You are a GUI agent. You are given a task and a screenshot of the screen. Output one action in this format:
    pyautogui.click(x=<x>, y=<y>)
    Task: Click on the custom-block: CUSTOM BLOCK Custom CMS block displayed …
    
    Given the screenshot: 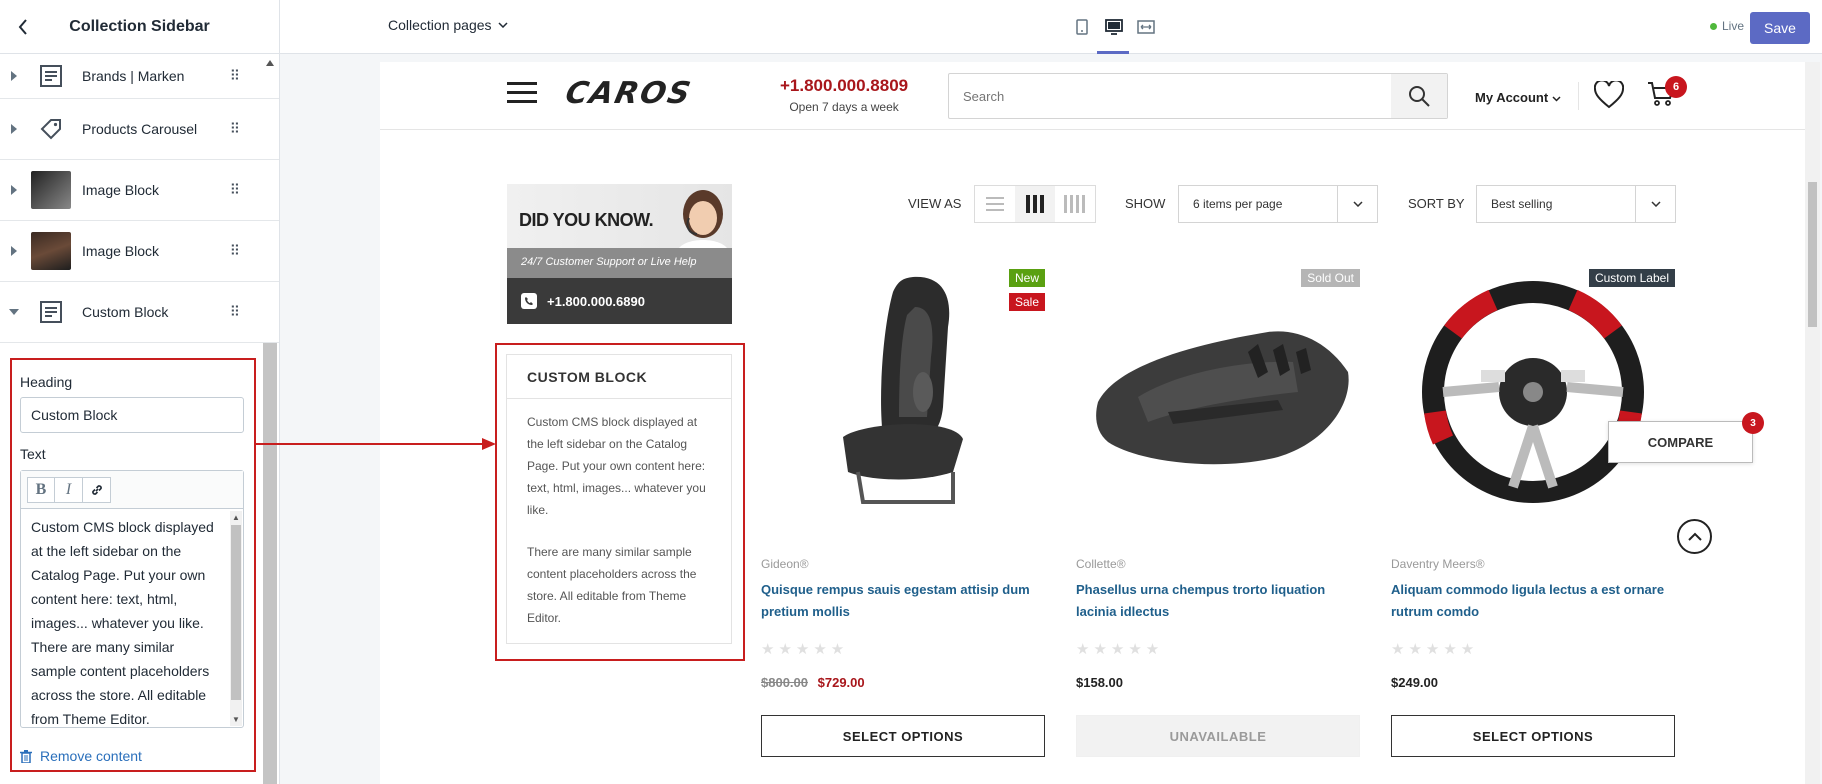 What is the action you would take?
    pyautogui.click(x=619, y=499)
    